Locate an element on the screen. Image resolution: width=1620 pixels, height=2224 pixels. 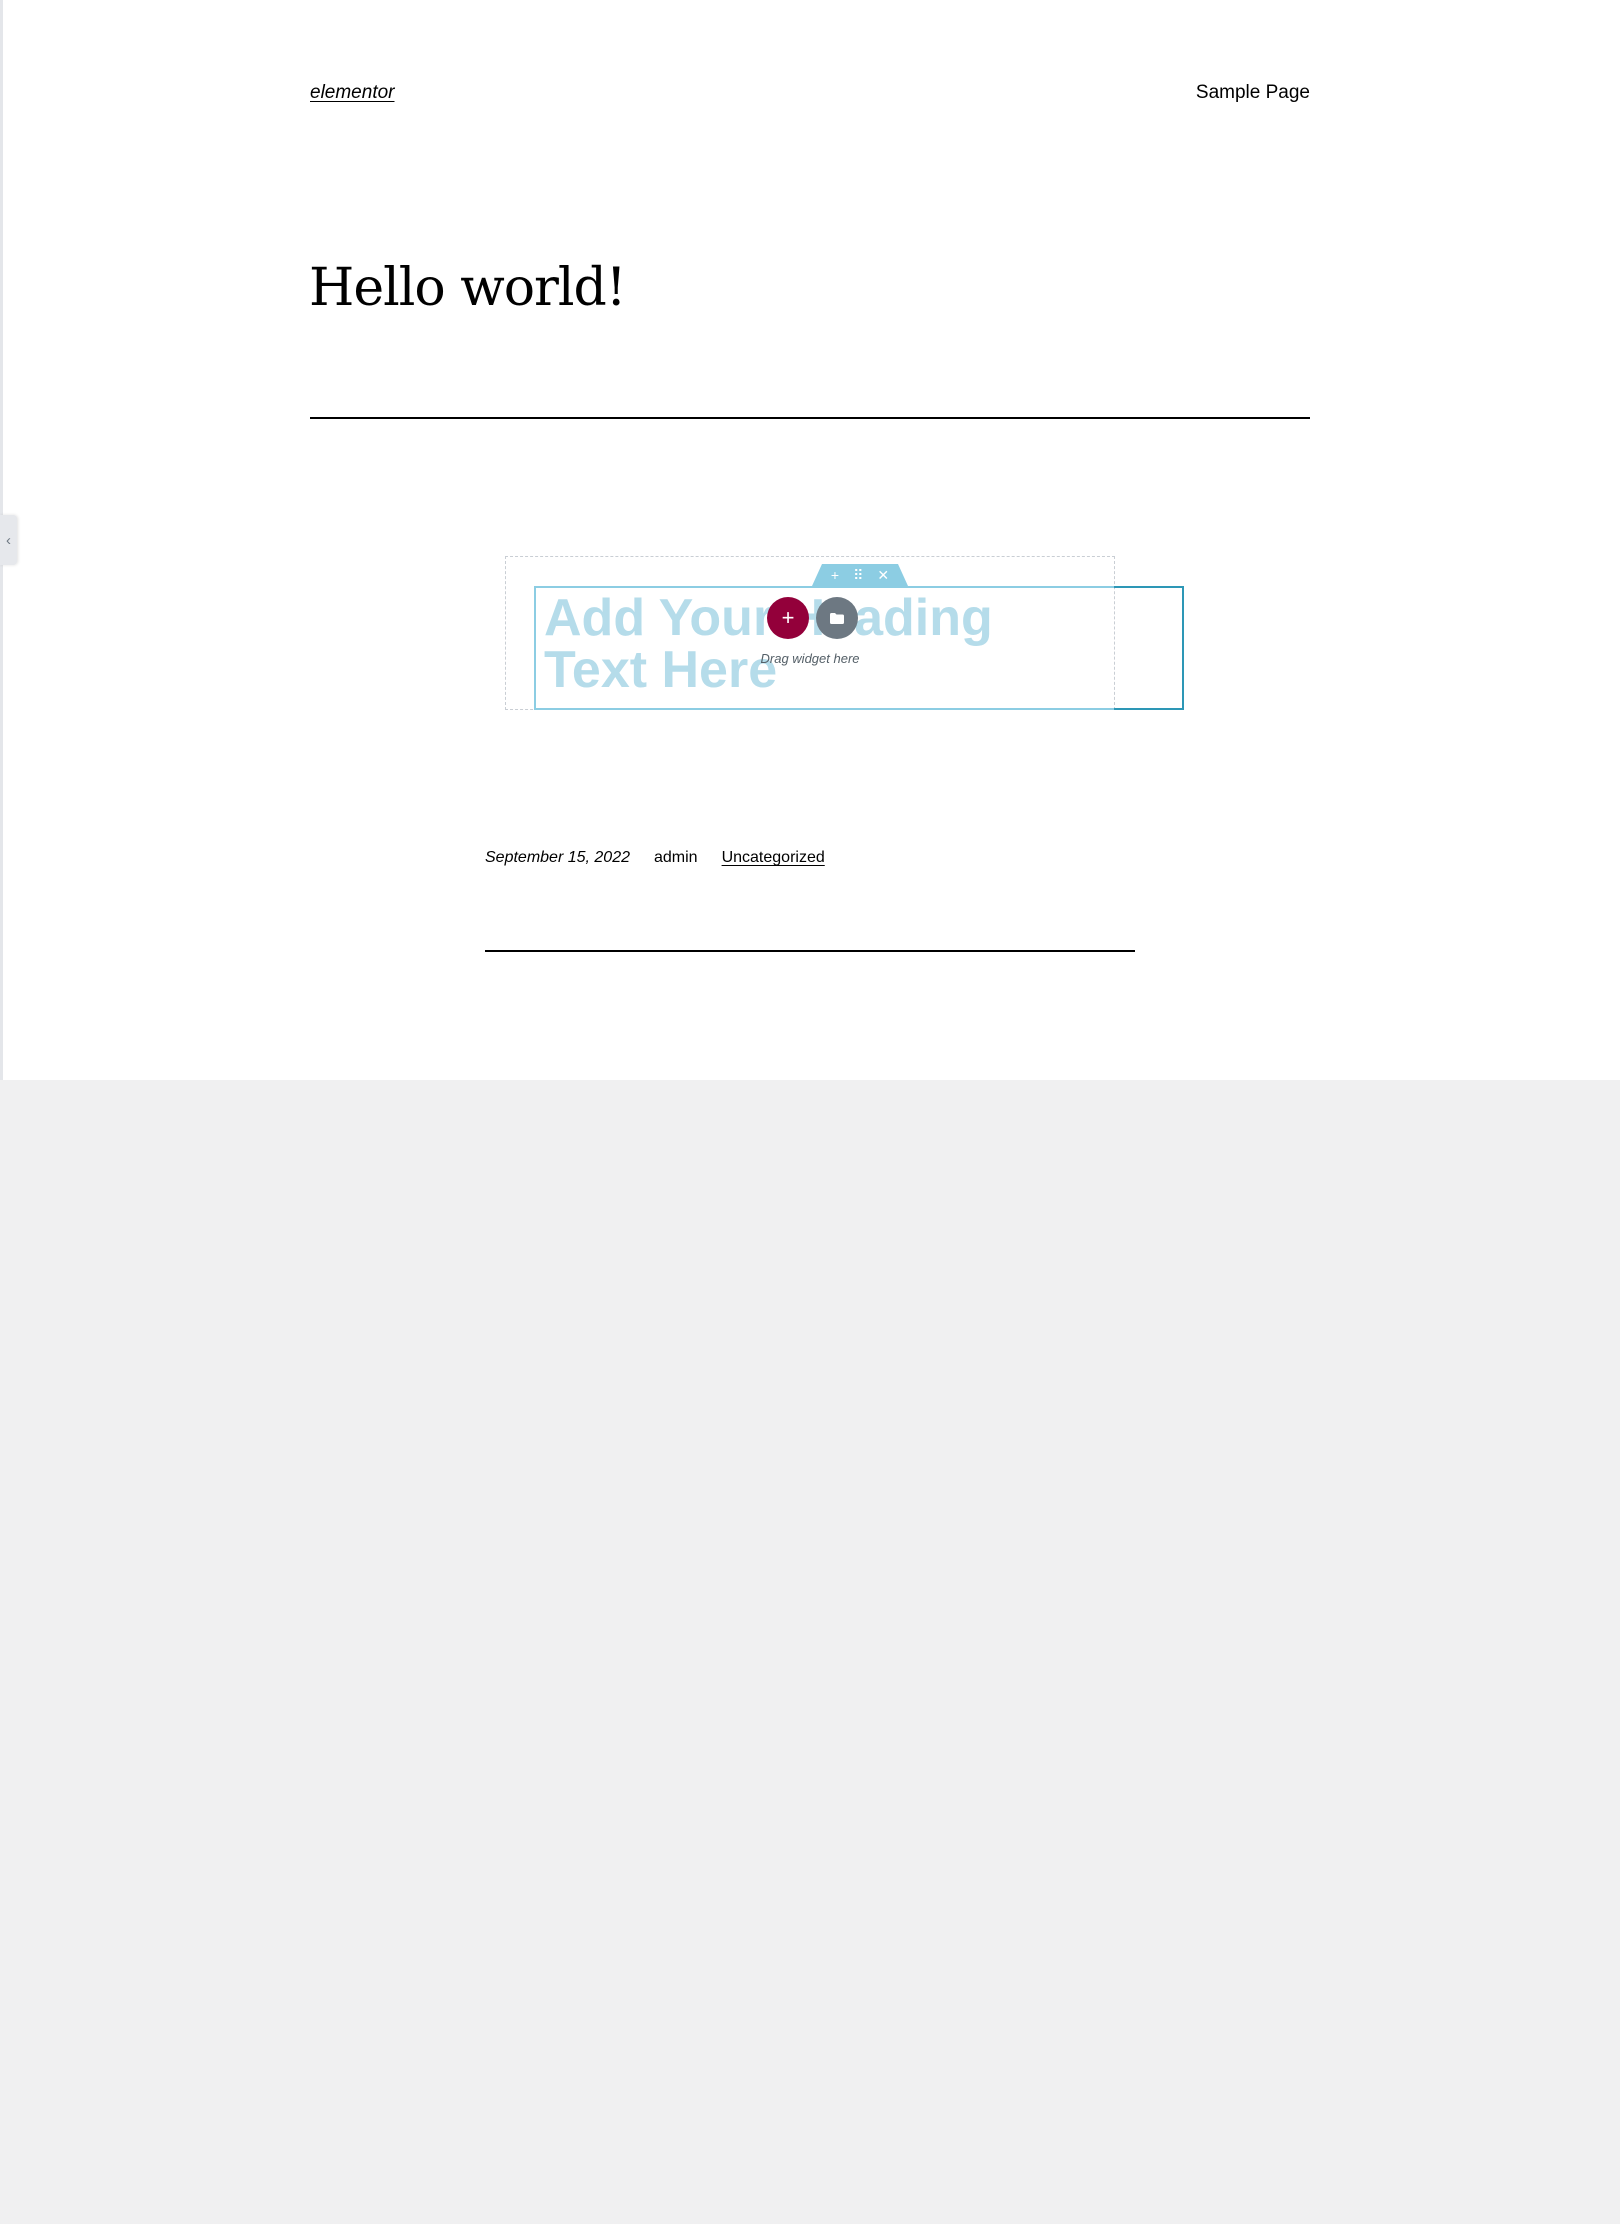
drag-widget-hint: Drag widget here is located at coordinates (810, 658).